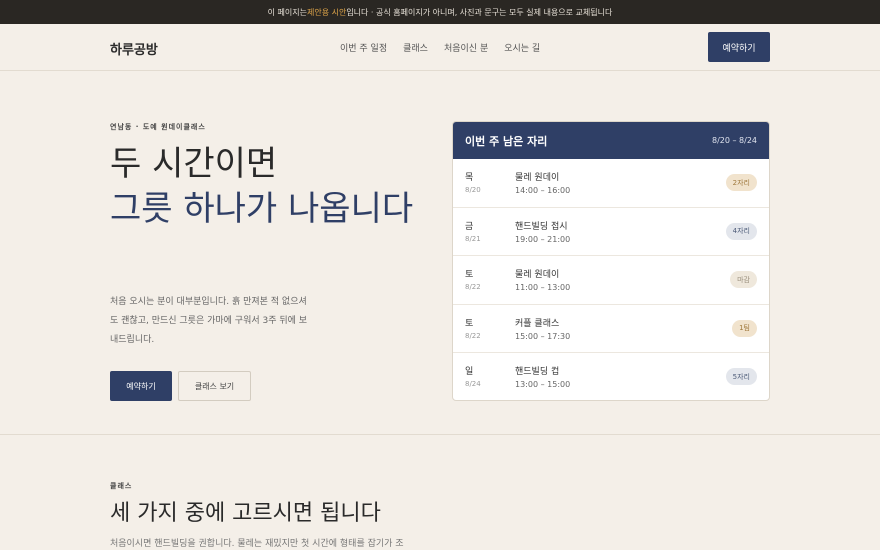  What do you see at coordinates (739, 47) in the screenshot?
I see `header-book-button: 예약하기` at bounding box center [739, 47].